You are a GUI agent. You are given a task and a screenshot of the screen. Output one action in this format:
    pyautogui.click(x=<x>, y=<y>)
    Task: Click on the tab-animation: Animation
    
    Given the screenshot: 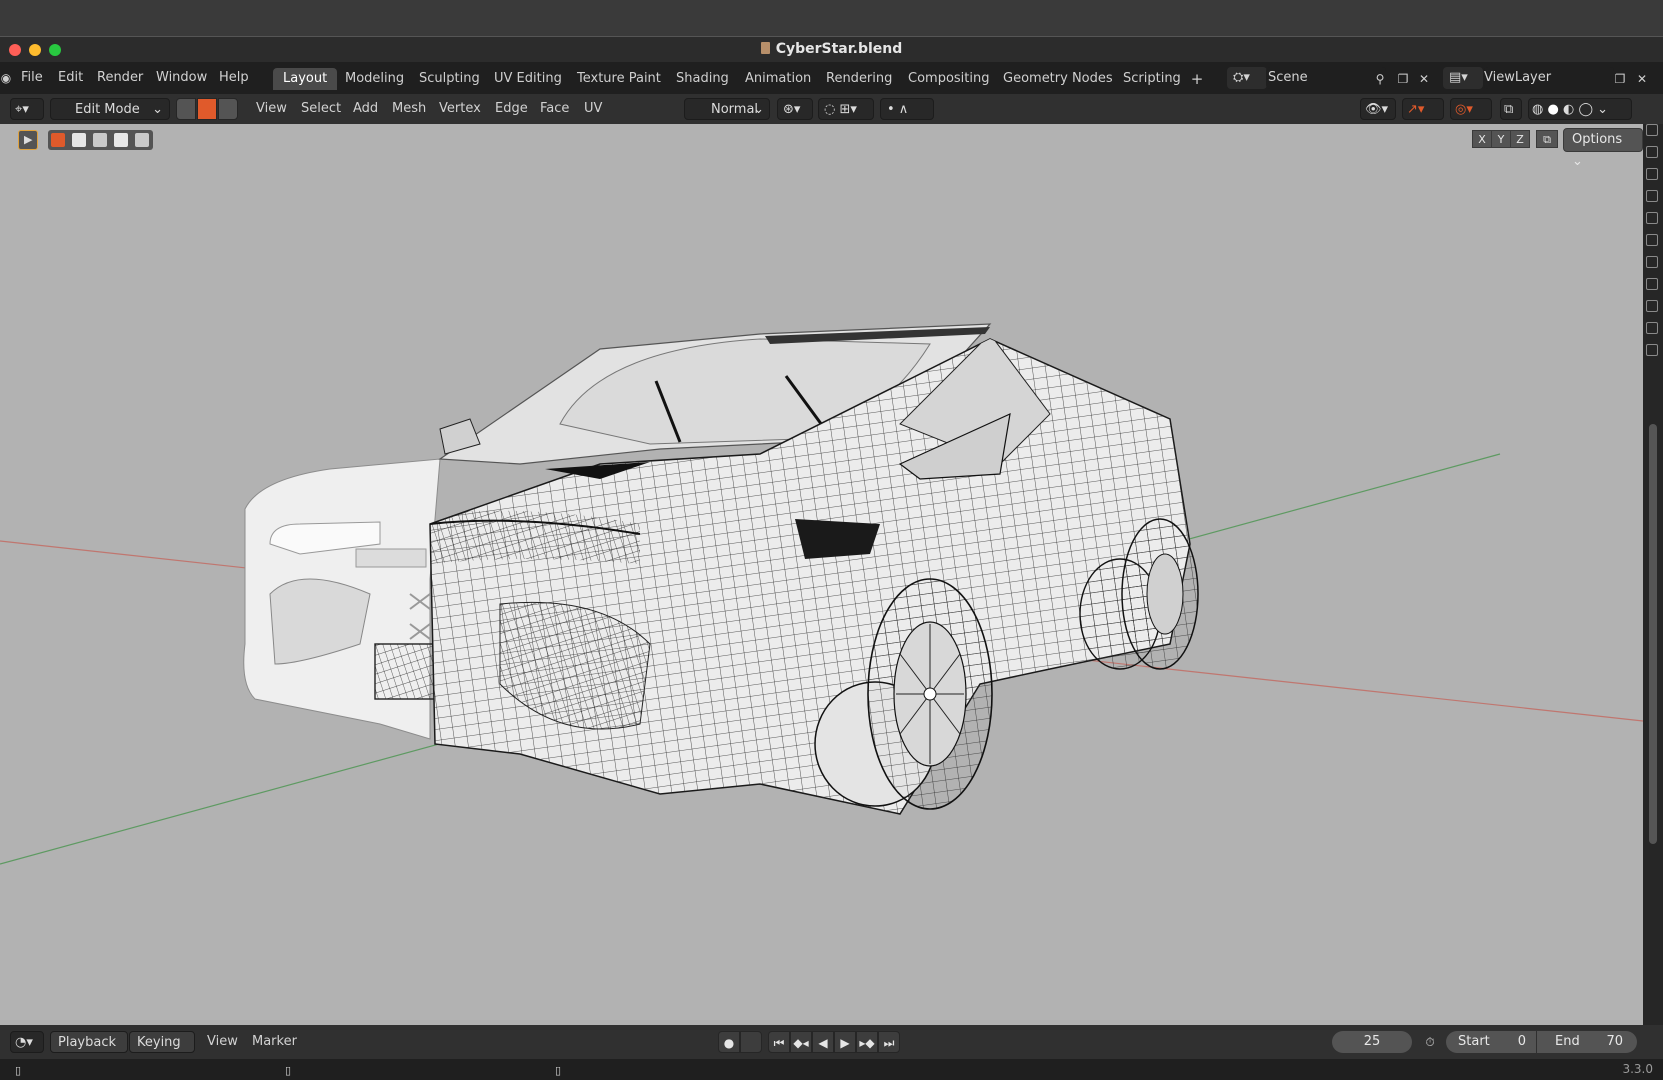 What is the action you would take?
    pyautogui.click(x=778, y=79)
    